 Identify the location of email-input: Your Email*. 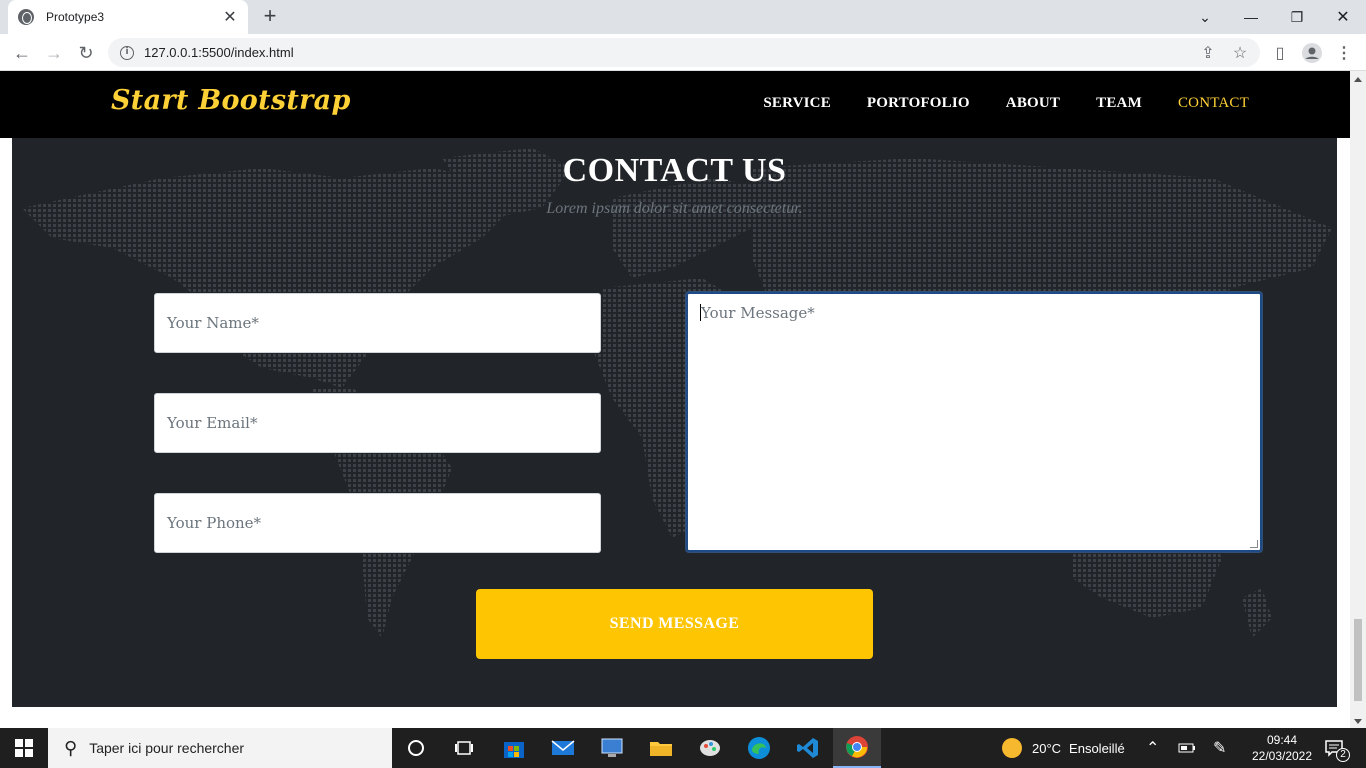
(377, 423).